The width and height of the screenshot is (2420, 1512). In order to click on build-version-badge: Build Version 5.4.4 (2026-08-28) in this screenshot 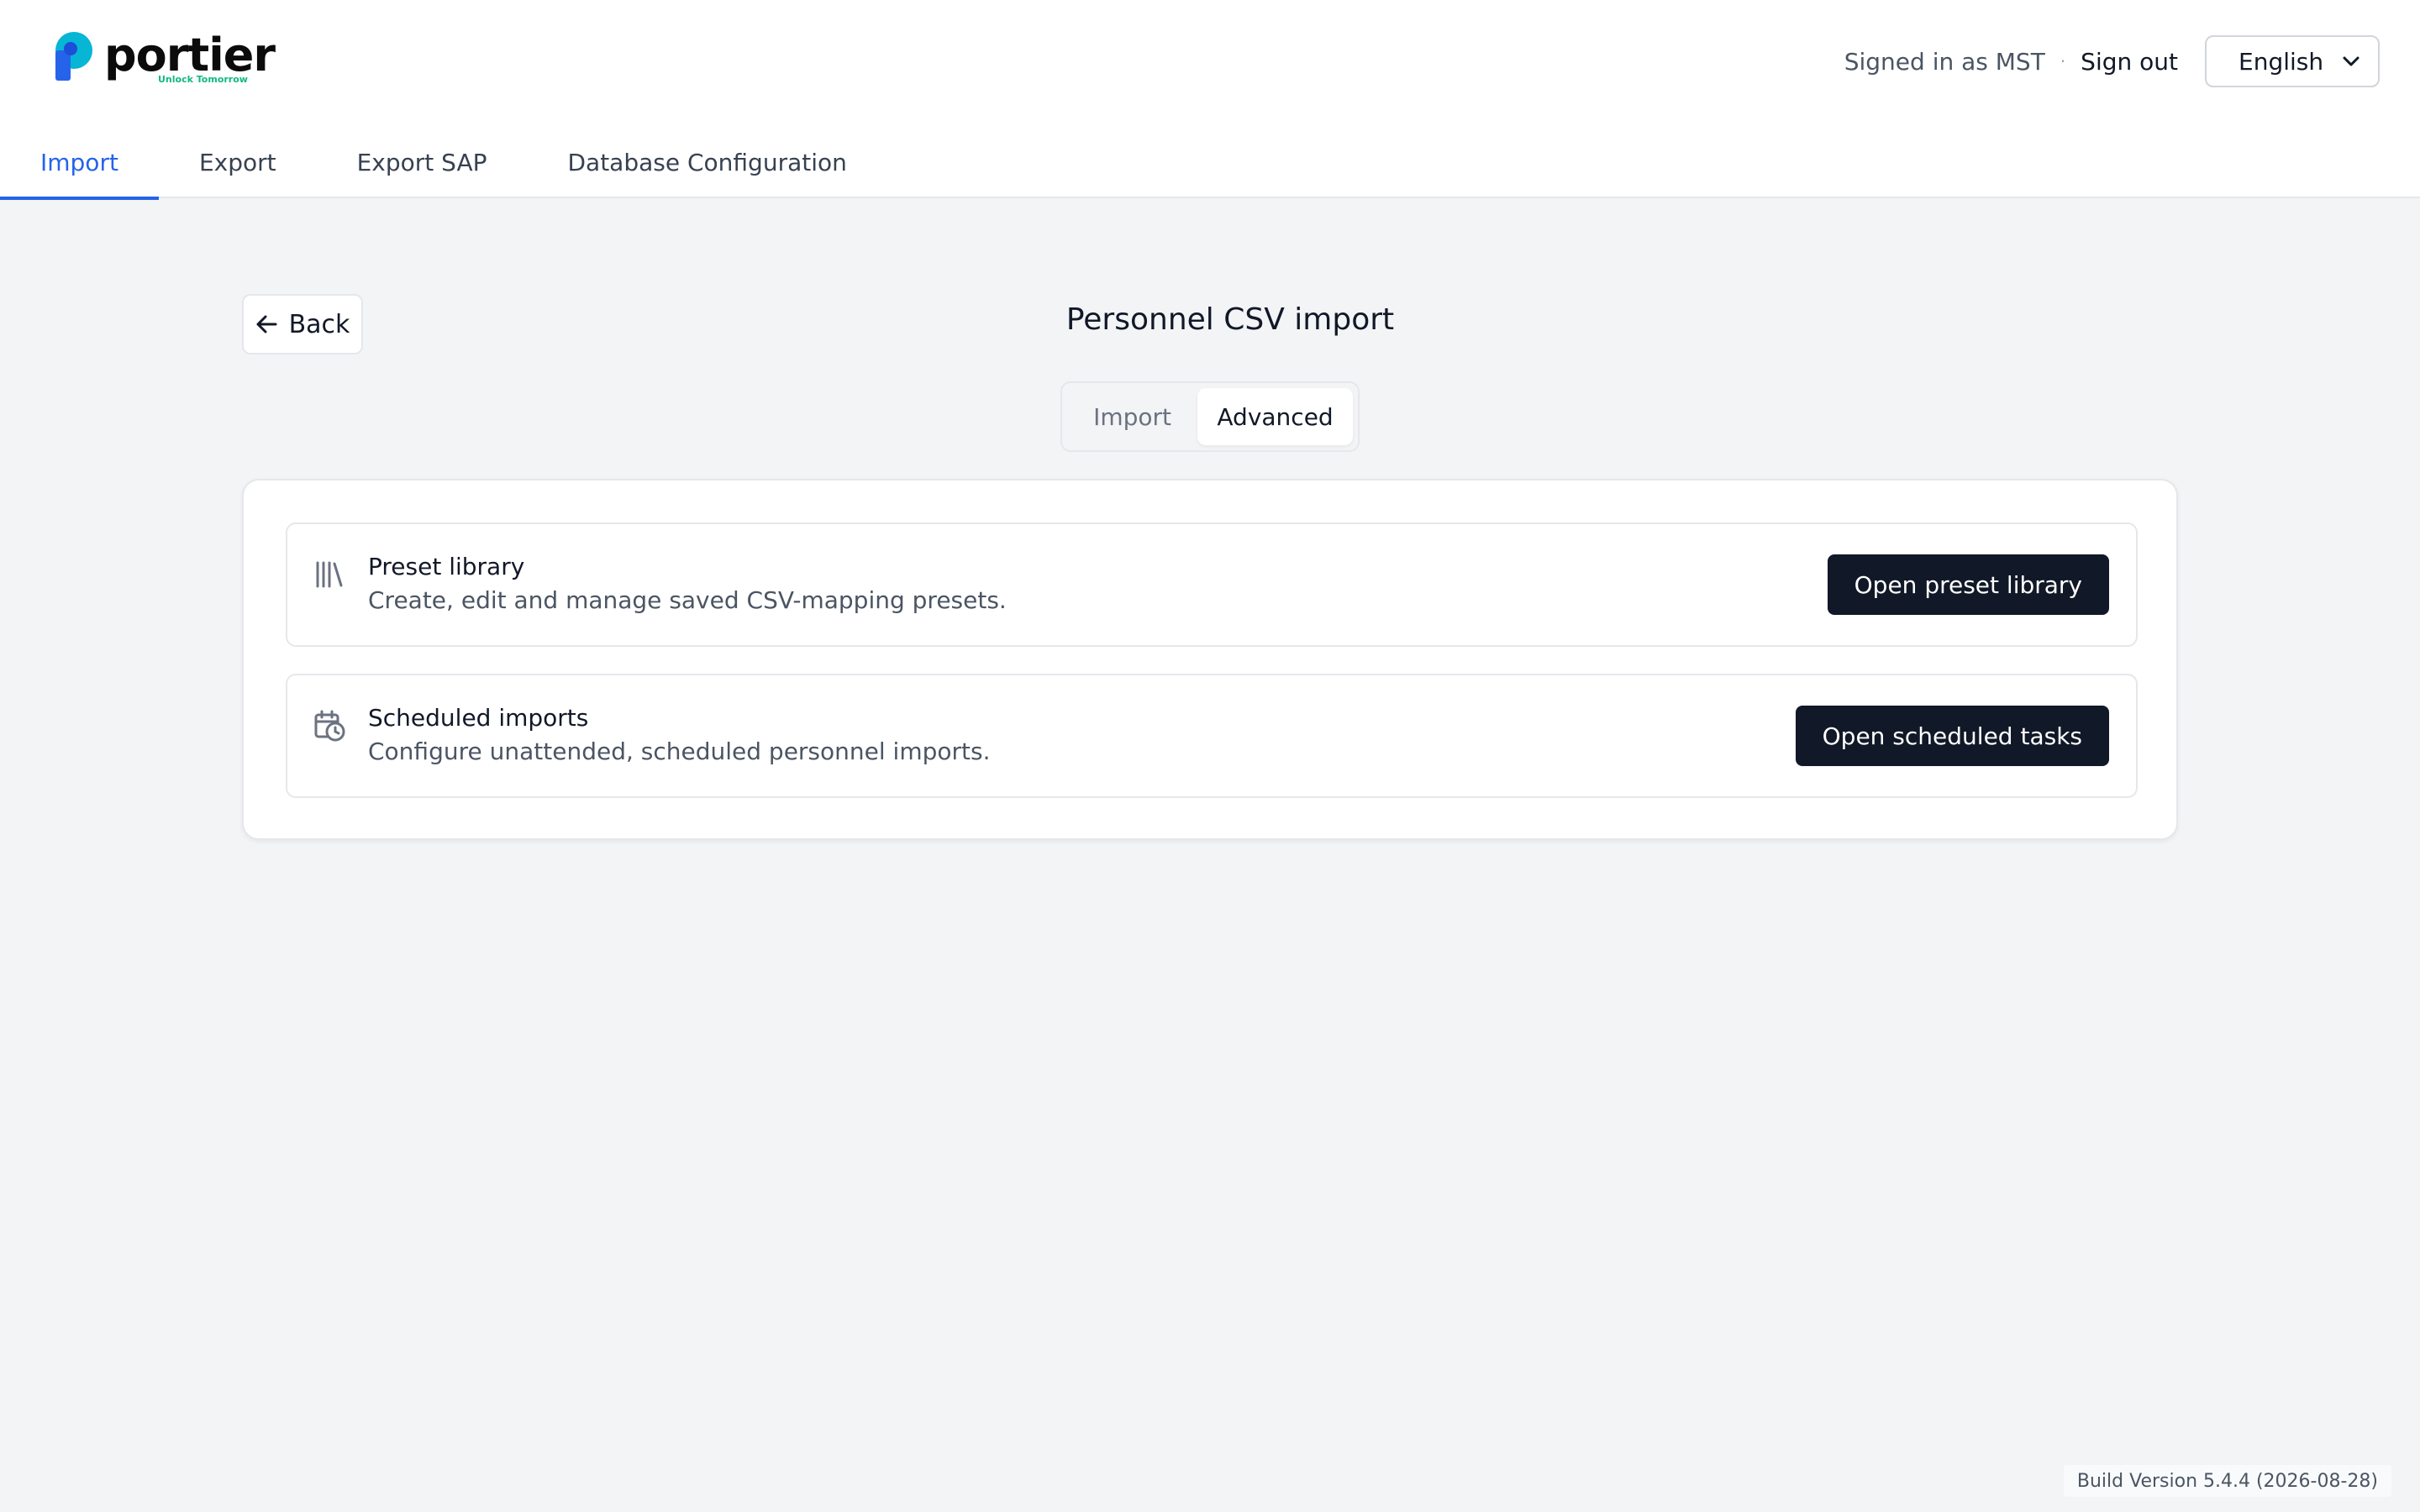, I will do `click(2227, 1481)`.